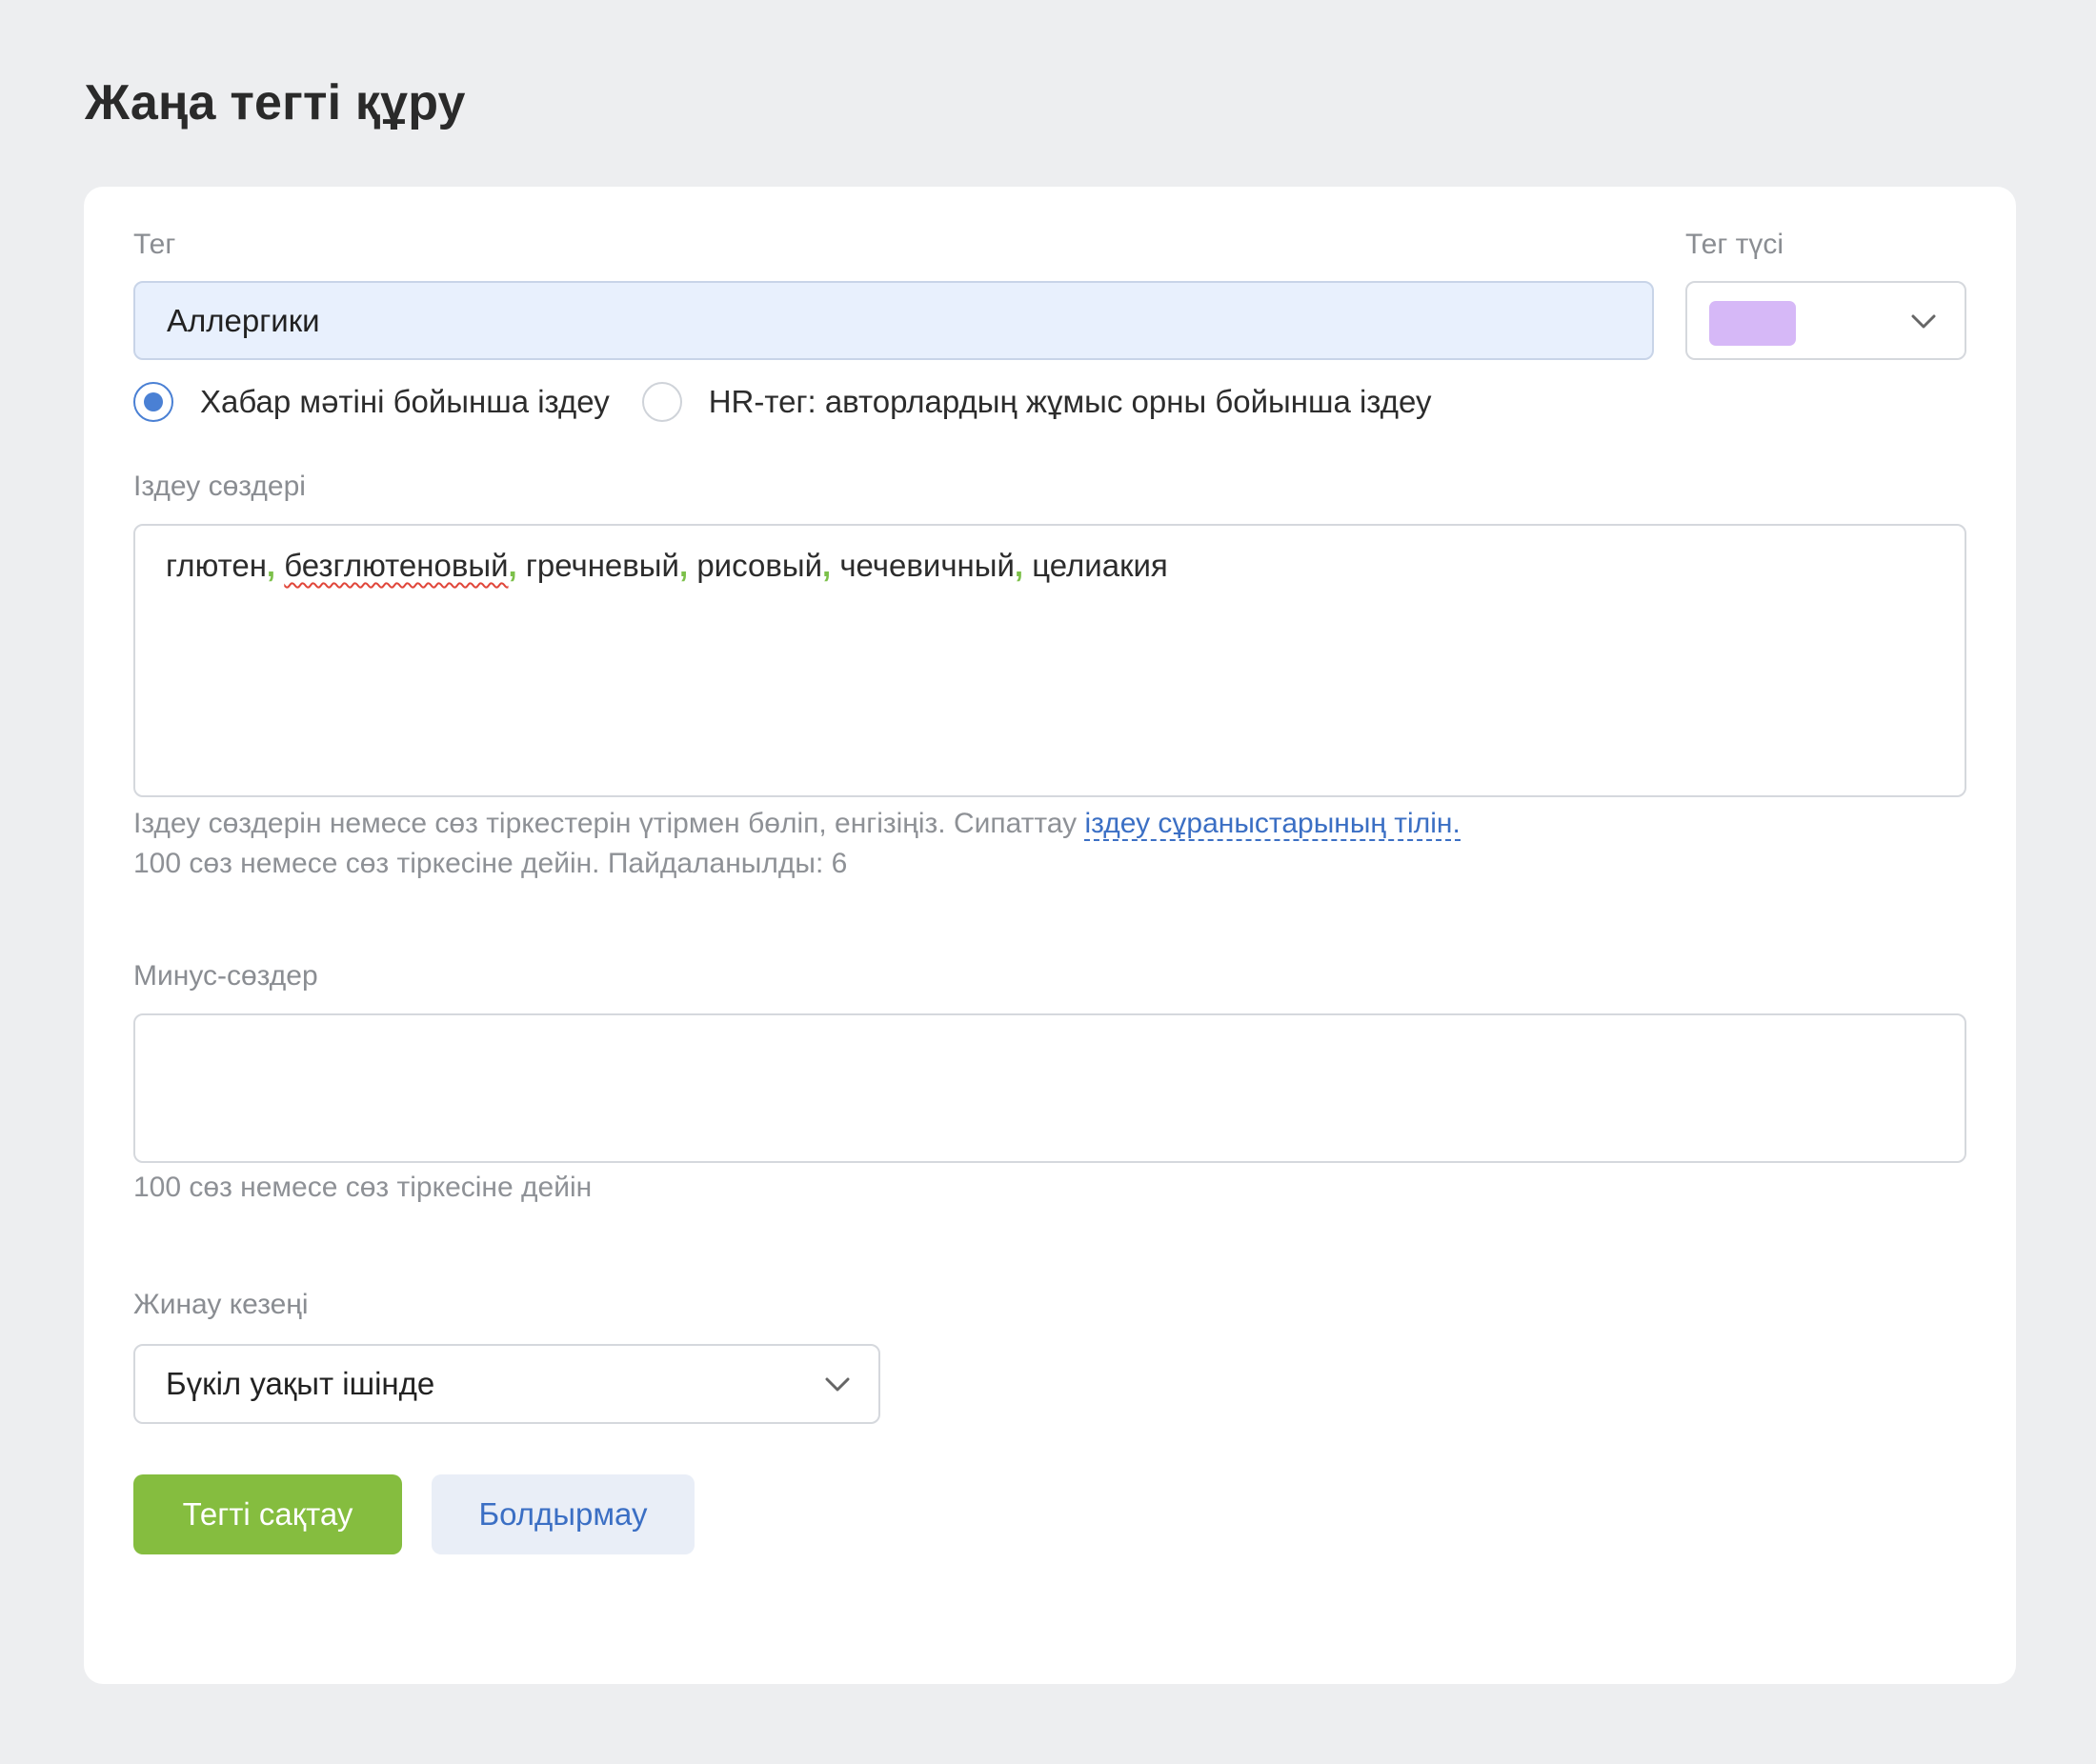 This screenshot has height=1764, width=2096. What do you see at coordinates (221, 1304) in the screenshot?
I see `period-label: Жинау кезеңі` at bounding box center [221, 1304].